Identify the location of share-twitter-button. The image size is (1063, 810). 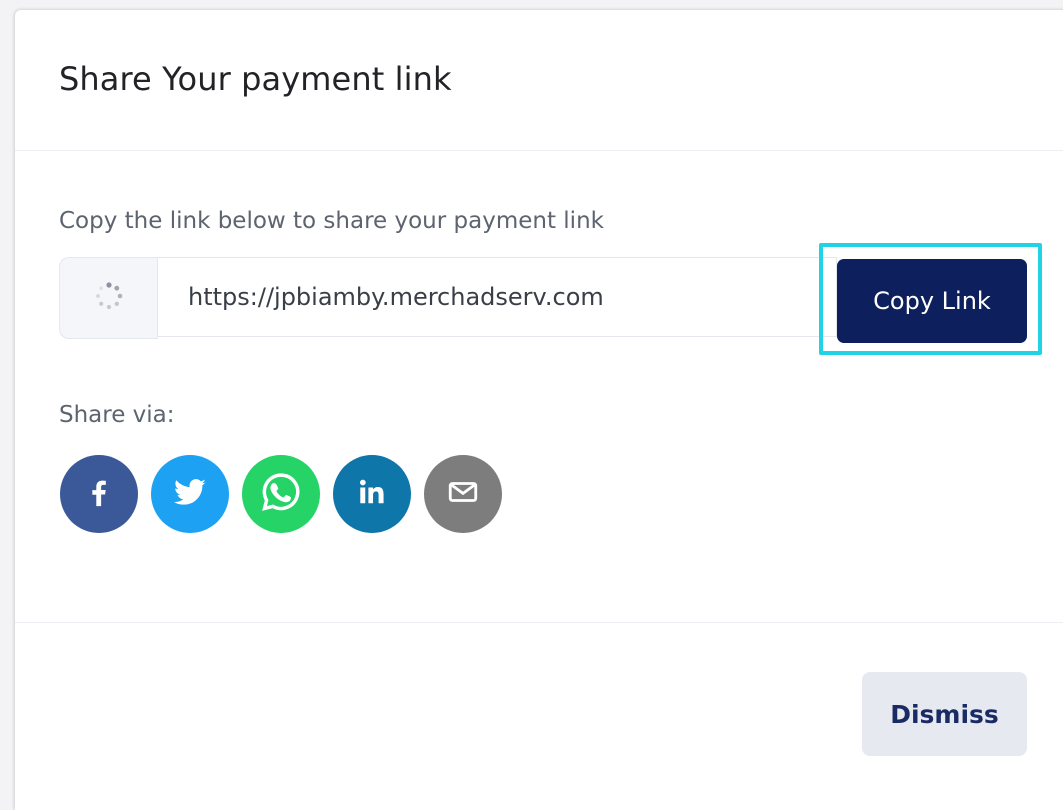
(190, 494).